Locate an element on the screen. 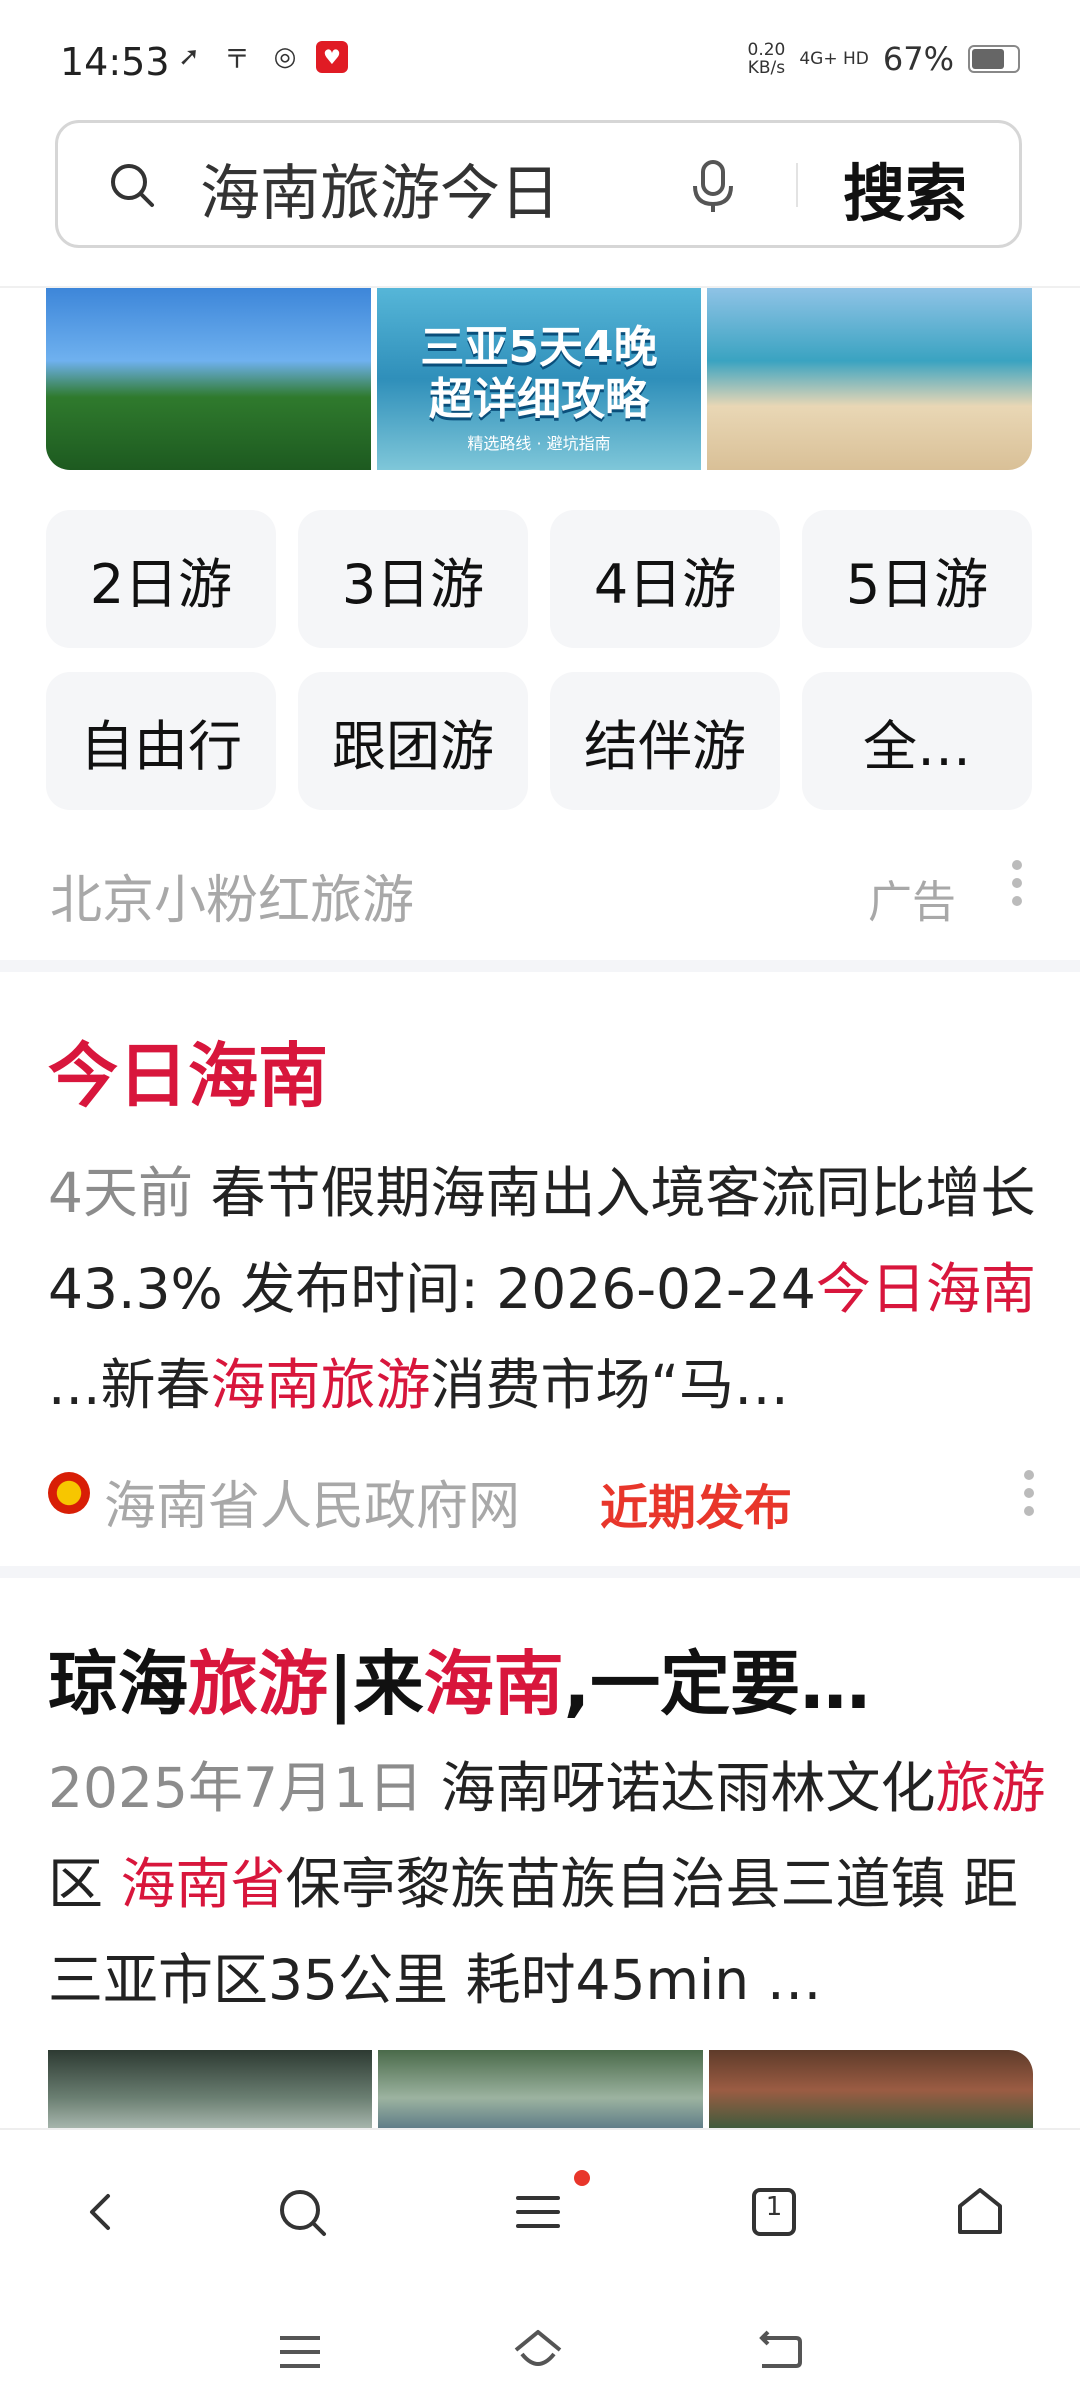 This screenshot has height=2408, width=1080. net-speed-value: 0.20 is located at coordinates (766, 50).